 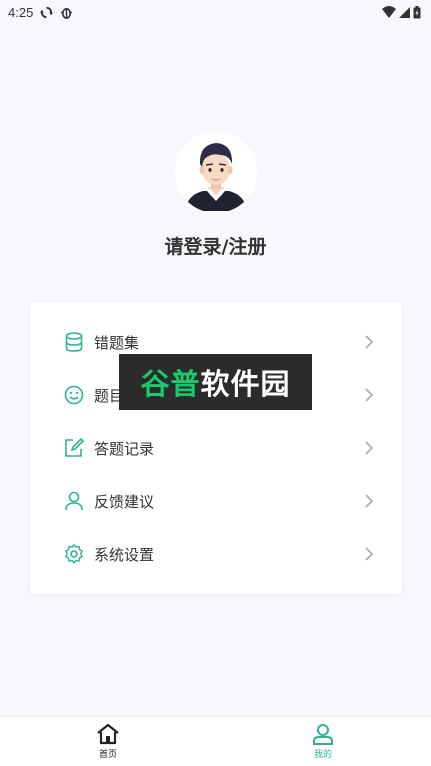 I want to click on menu-item-settings: 系统设置, so click(x=216, y=554).